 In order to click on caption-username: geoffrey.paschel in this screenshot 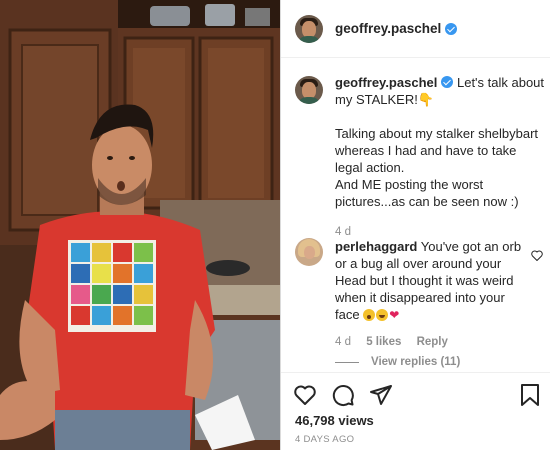, I will do `click(386, 82)`.